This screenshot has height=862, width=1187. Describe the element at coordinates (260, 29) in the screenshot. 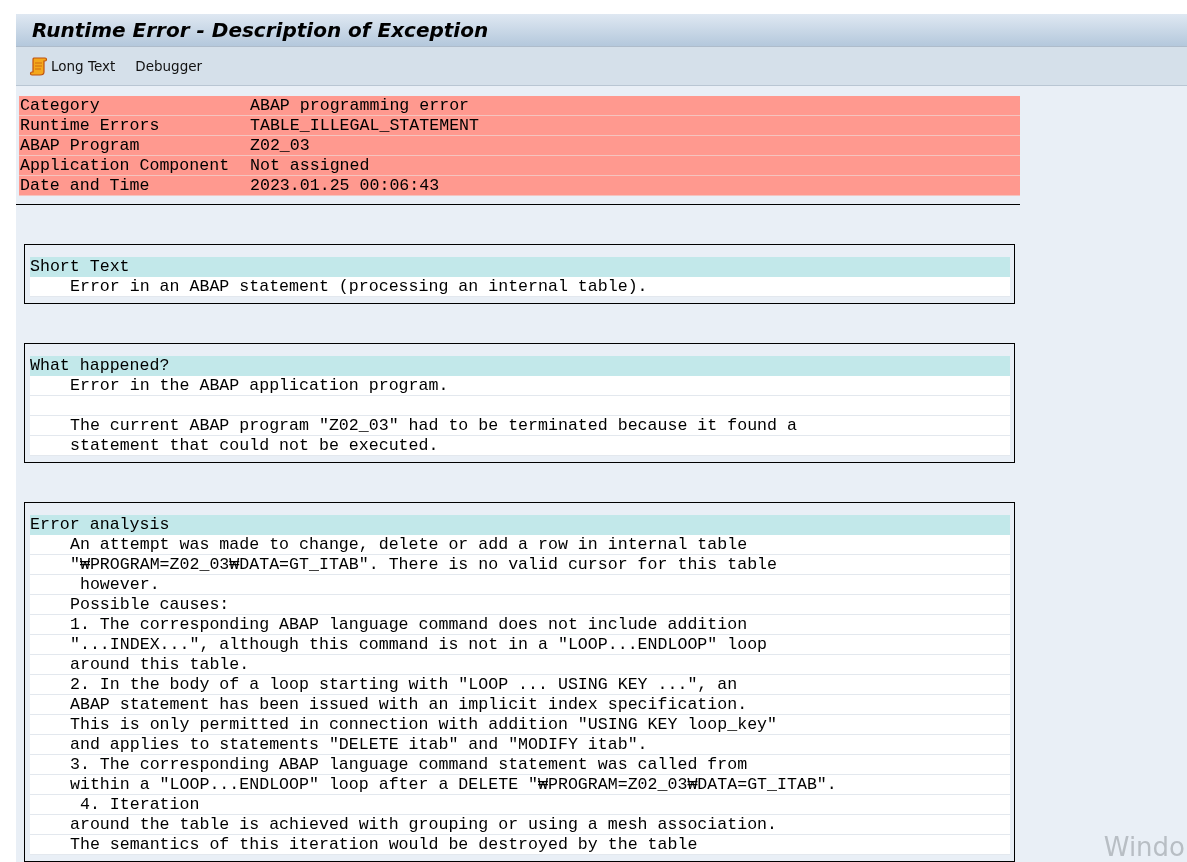

I see `window-title: Runtime Error - Description of Exception` at that location.